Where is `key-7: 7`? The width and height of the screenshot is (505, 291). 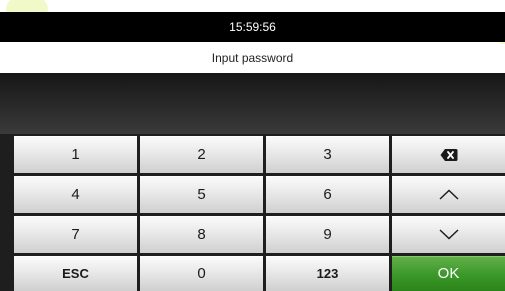
key-7: 7 is located at coordinates (75, 234).